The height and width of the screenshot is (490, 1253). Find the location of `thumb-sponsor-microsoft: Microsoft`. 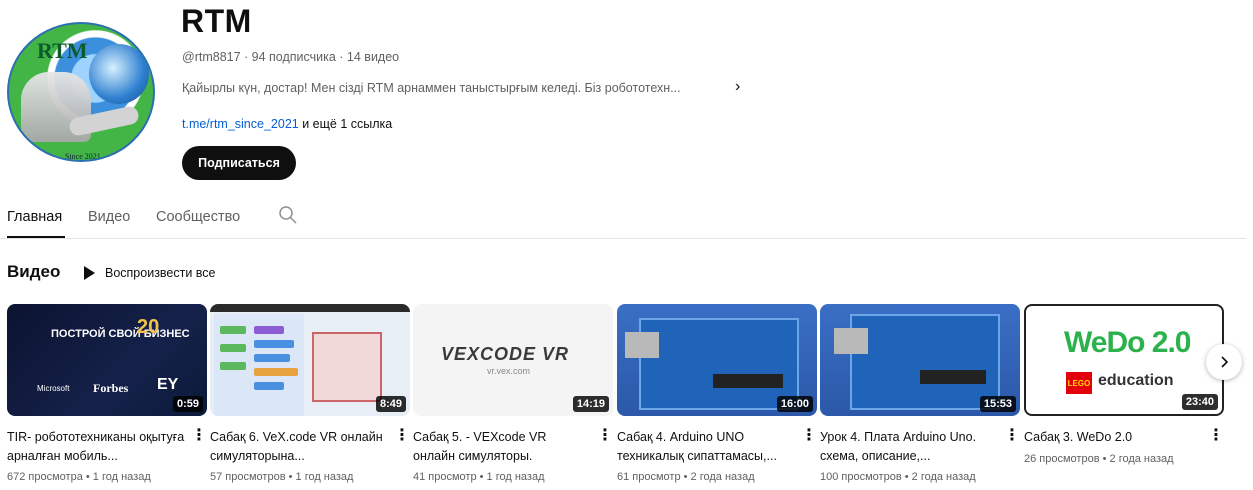

thumb-sponsor-microsoft: Microsoft is located at coordinates (53, 388).